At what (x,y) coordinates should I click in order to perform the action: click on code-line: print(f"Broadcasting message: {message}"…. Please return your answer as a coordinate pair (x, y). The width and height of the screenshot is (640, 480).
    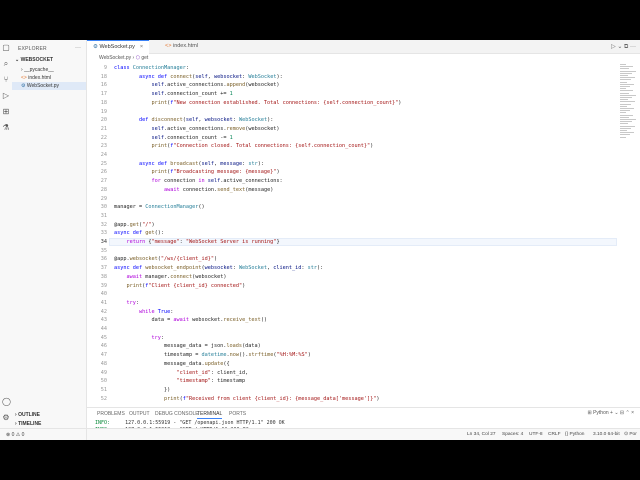
    Looking at the image, I should click on (196, 172).